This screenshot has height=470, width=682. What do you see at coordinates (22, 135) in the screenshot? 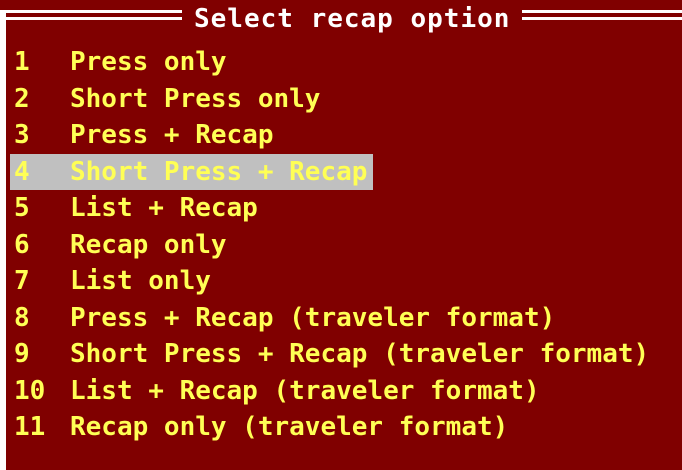
I see `menu-item-number: 3` at bounding box center [22, 135].